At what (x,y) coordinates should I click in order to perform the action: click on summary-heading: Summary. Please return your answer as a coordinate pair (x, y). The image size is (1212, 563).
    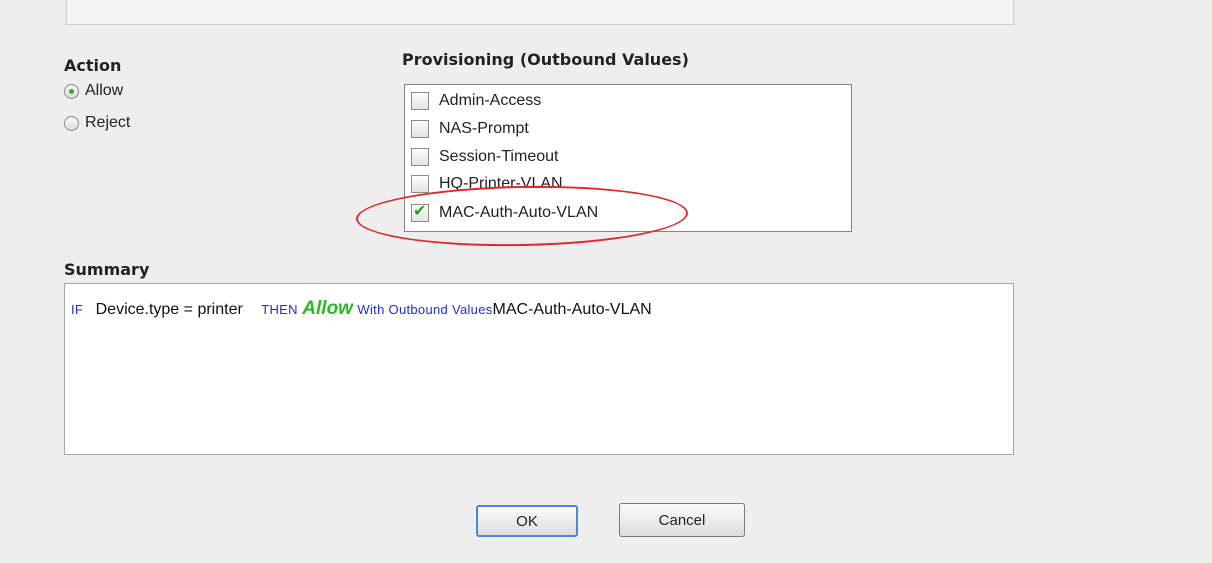
    Looking at the image, I should click on (107, 269).